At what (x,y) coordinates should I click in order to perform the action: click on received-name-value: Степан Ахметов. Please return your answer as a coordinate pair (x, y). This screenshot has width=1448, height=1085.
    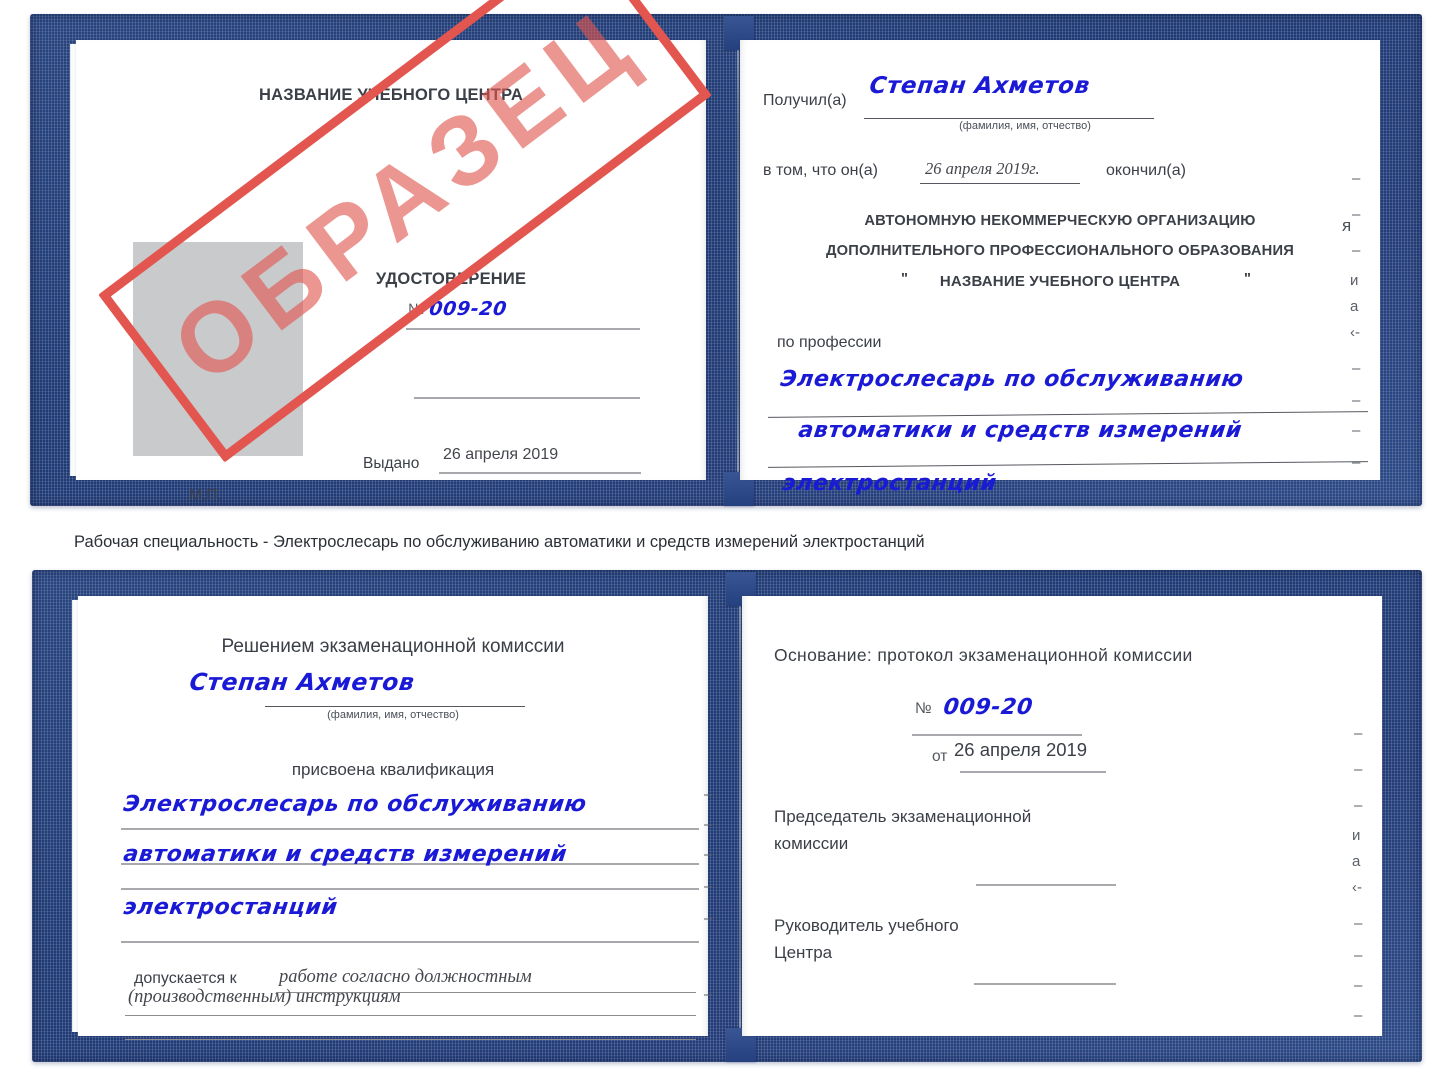
    Looking at the image, I should click on (980, 86).